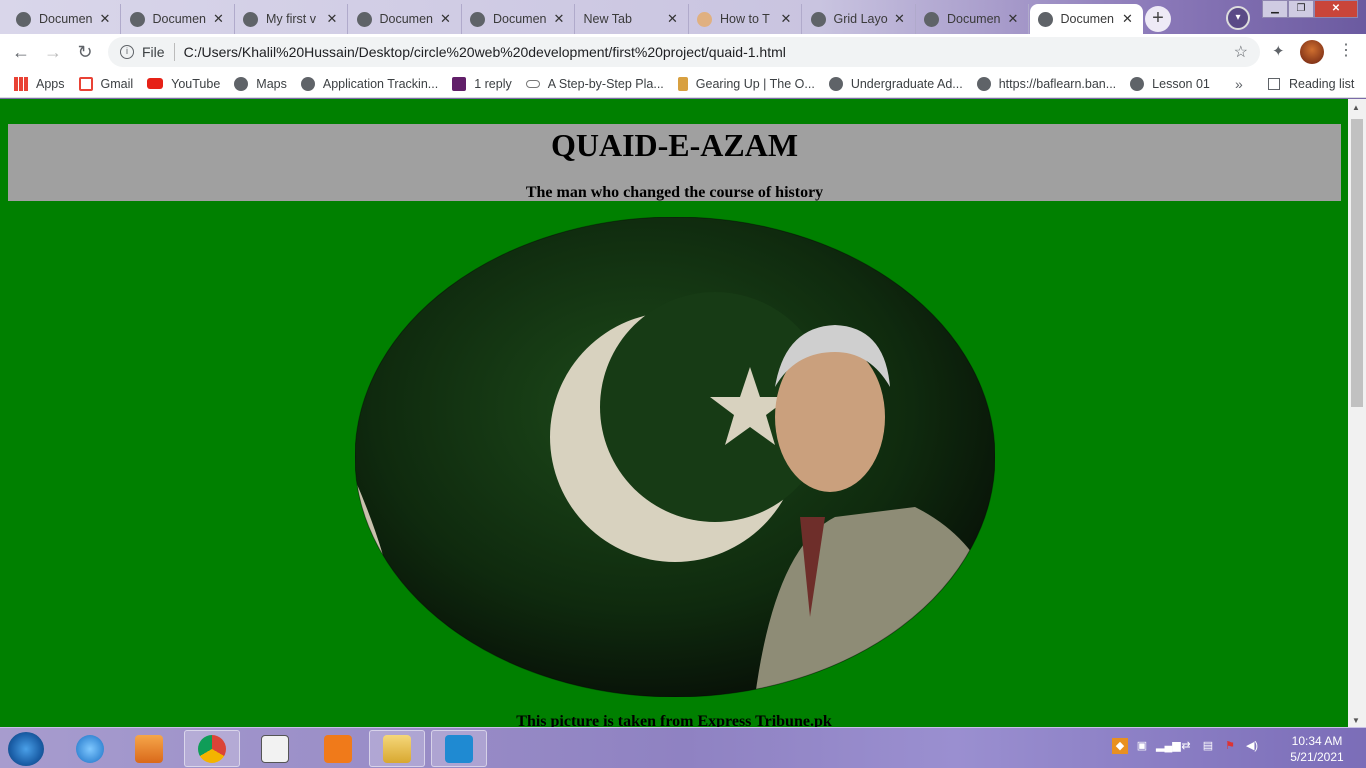  I want to click on scroll-up-icon: ▲, so click(1356, 107).